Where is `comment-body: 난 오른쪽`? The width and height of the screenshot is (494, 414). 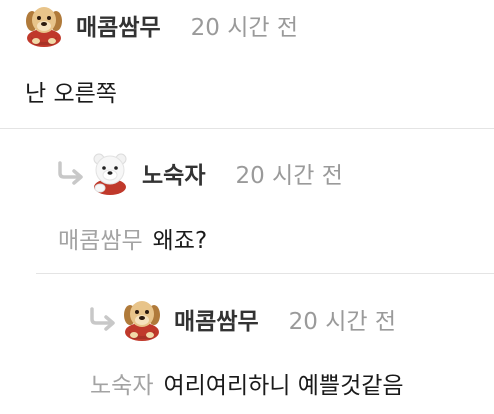 comment-body: 난 오른쪽 is located at coordinates (71, 91).